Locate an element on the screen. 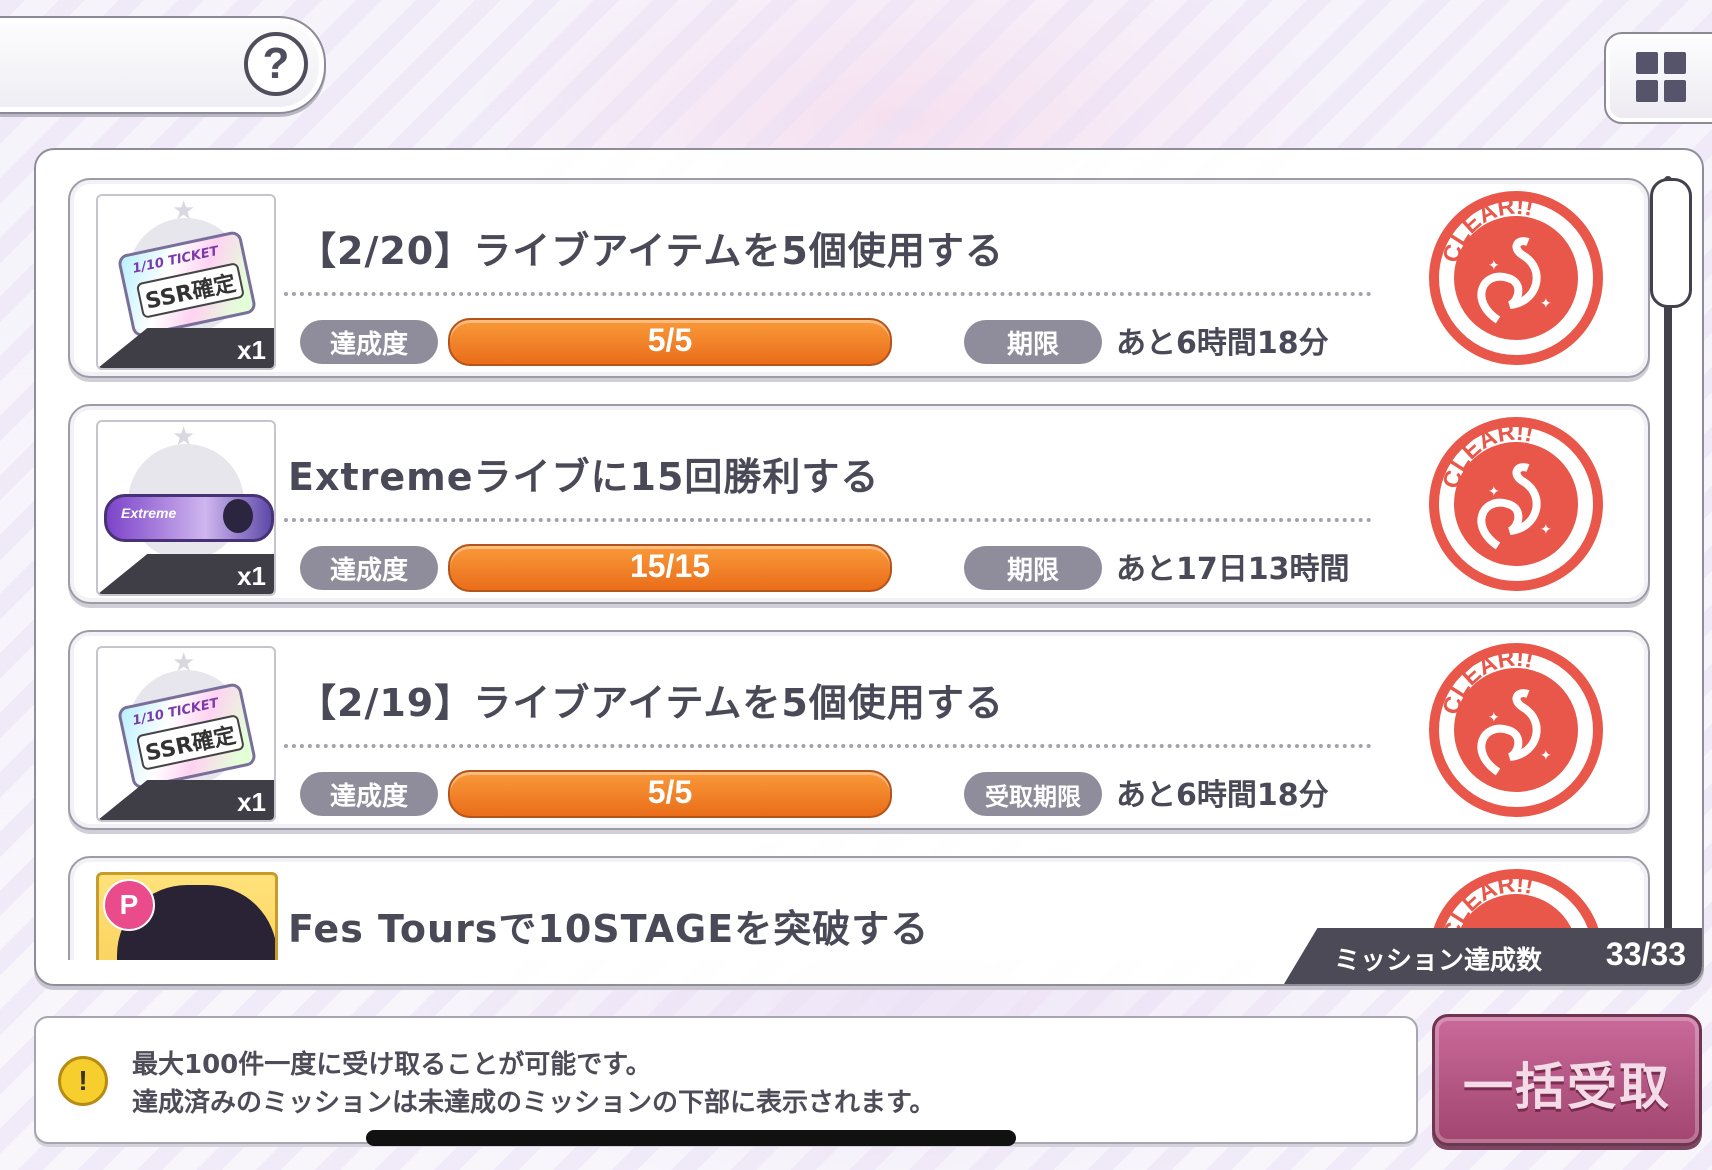  warning-icon: ! is located at coordinates (83, 1081).